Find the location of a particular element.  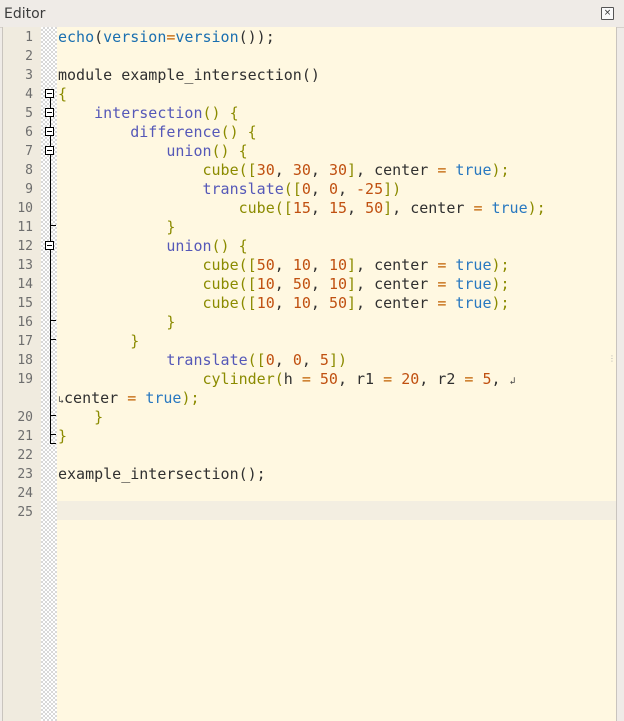

code-line: cube([15, 15, 50], center = true); is located at coordinates (302, 208).